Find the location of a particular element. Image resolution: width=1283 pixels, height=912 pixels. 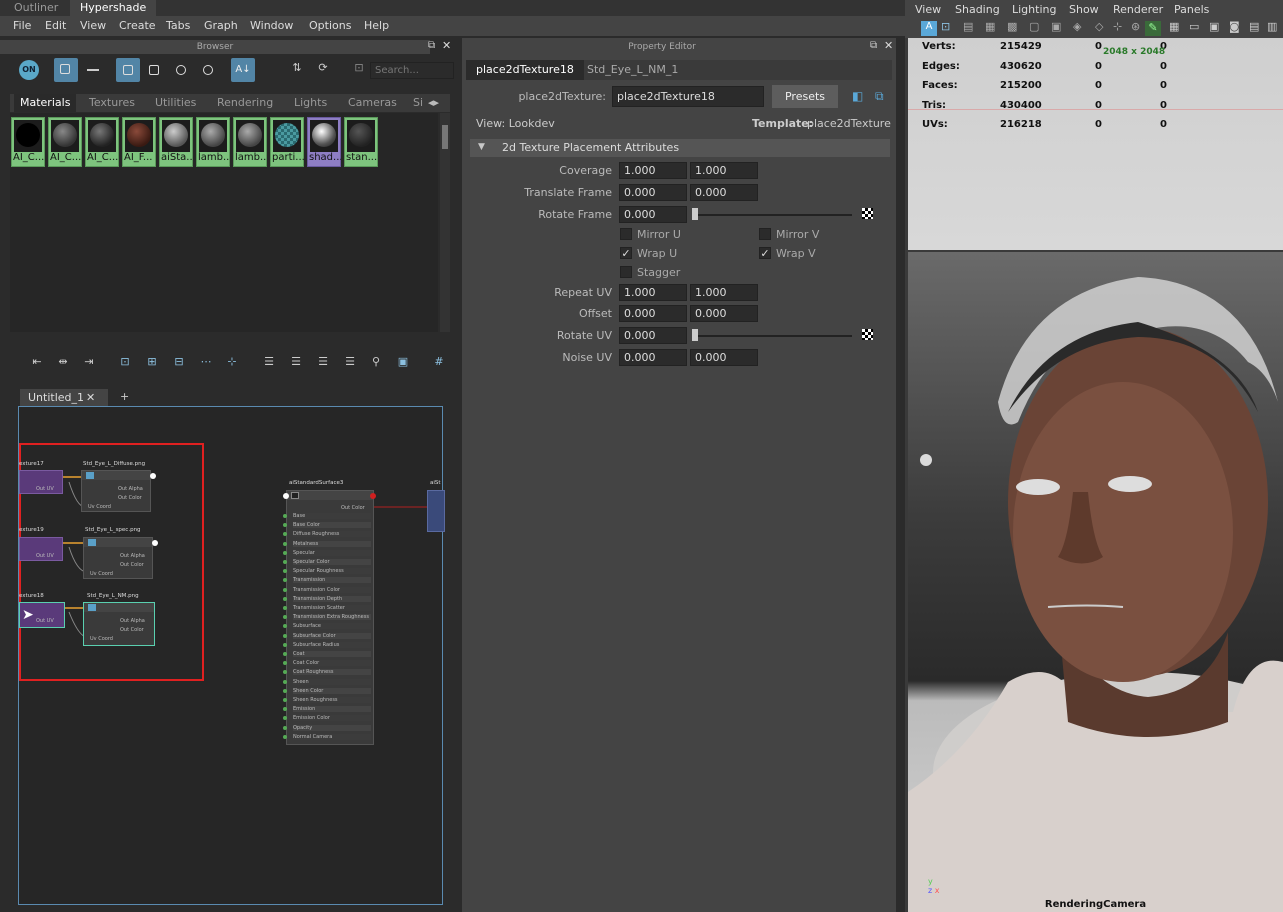

node-name-field: place2dTexture18 is located at coordinates (688, 96).